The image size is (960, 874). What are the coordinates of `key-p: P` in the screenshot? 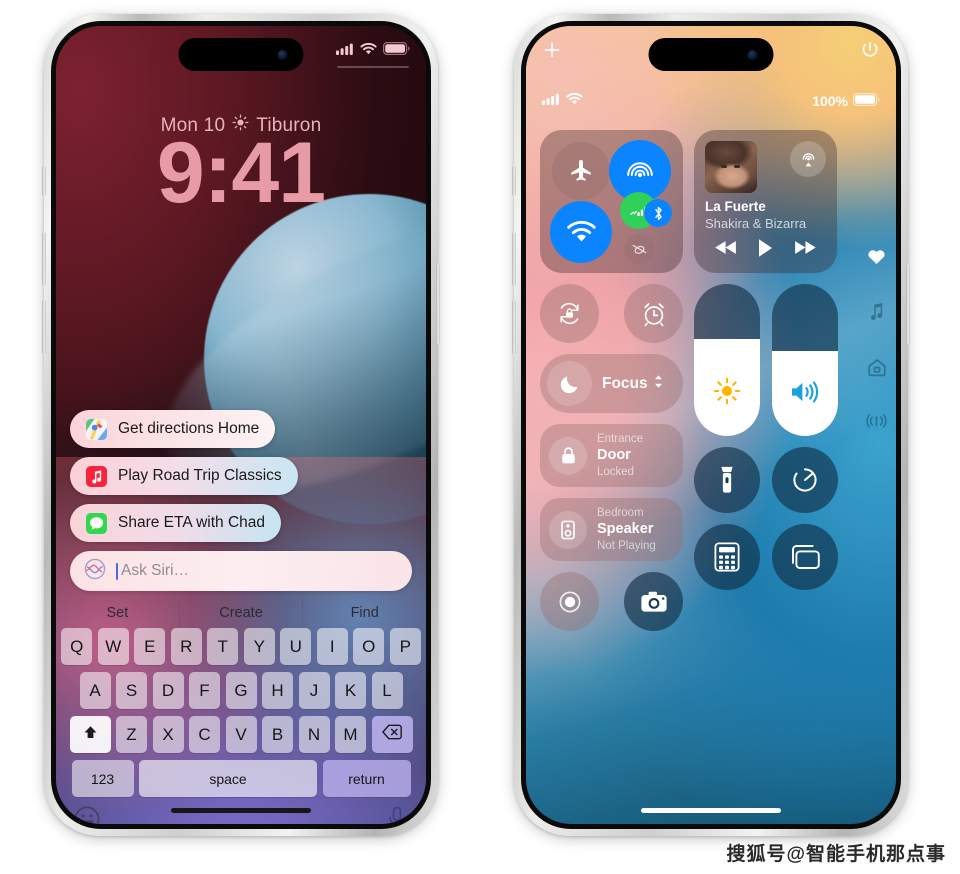 It's located at (405, 646).